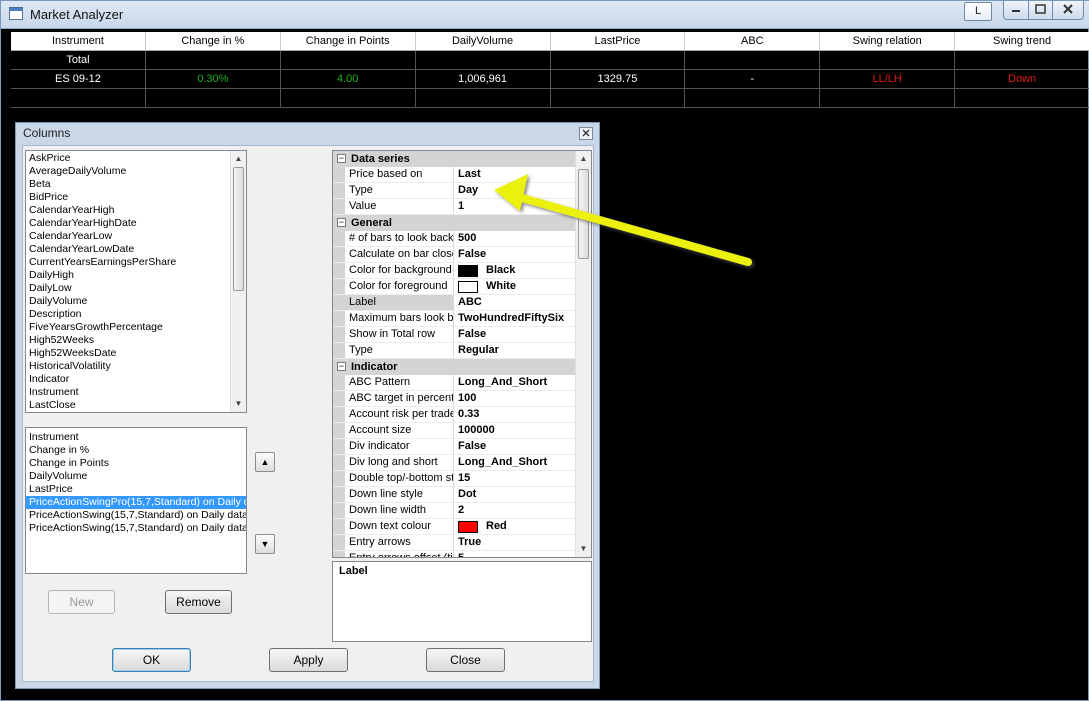 Image resolution: width=1089 pixels, height=701 pixels. I want to click on col-header: Instrument, so click(78, 41).